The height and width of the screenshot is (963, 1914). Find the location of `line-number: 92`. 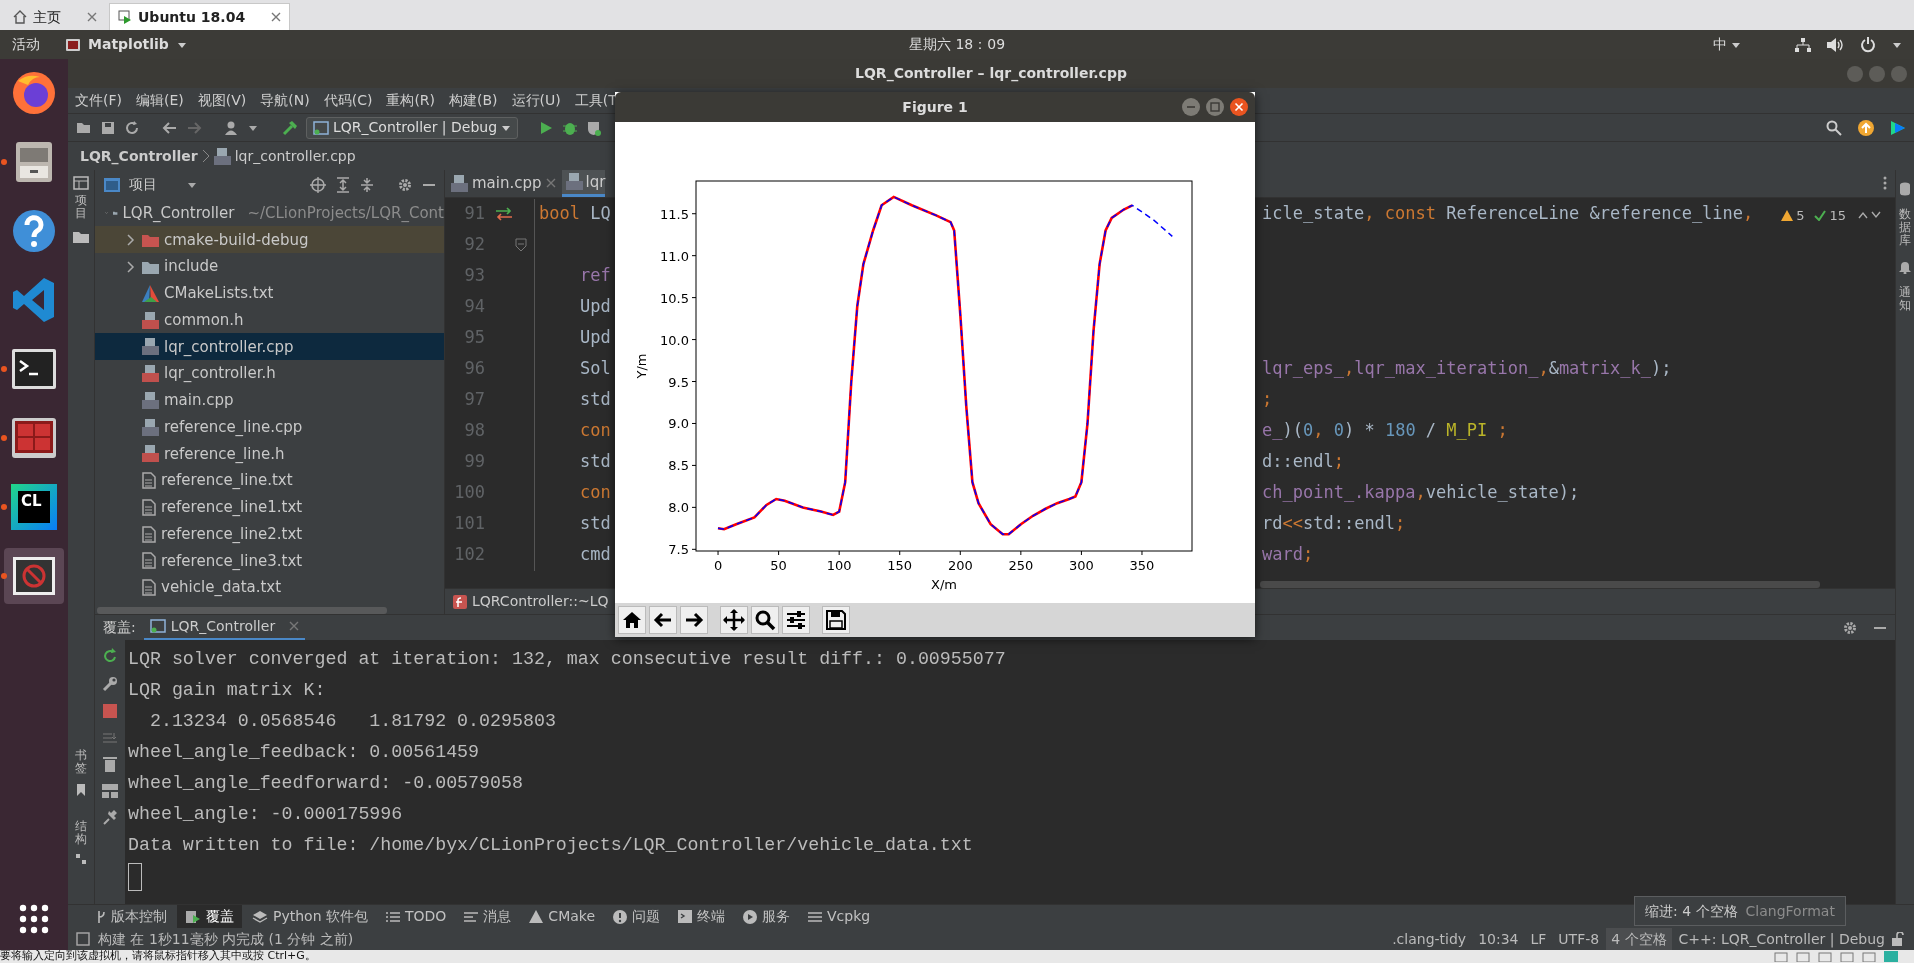

line-number: 92 is located at coordinates (474, 245).